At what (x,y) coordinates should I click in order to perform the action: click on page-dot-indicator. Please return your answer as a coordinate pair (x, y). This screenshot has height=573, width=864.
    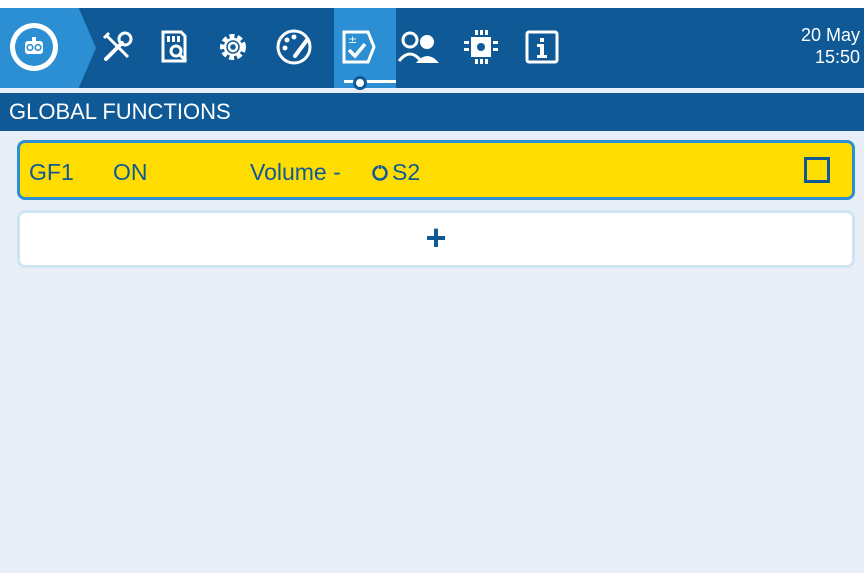
    Looking at the image, I should click on (360, 83).